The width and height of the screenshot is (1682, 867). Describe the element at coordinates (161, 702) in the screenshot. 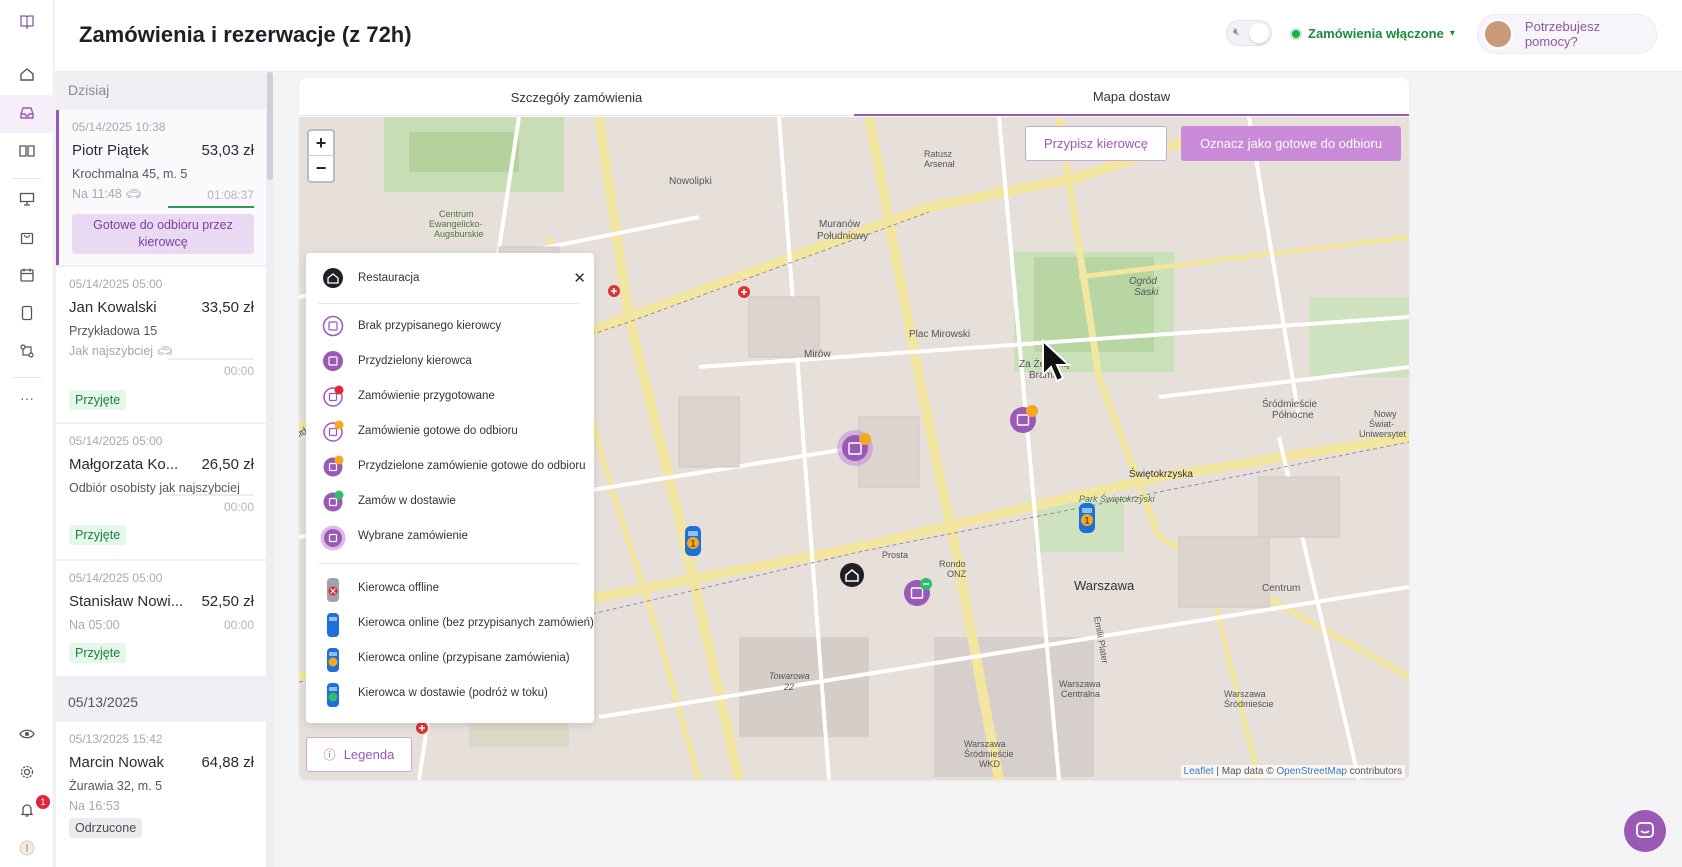

I see `day-header-date: 05/13/2025` at that location.